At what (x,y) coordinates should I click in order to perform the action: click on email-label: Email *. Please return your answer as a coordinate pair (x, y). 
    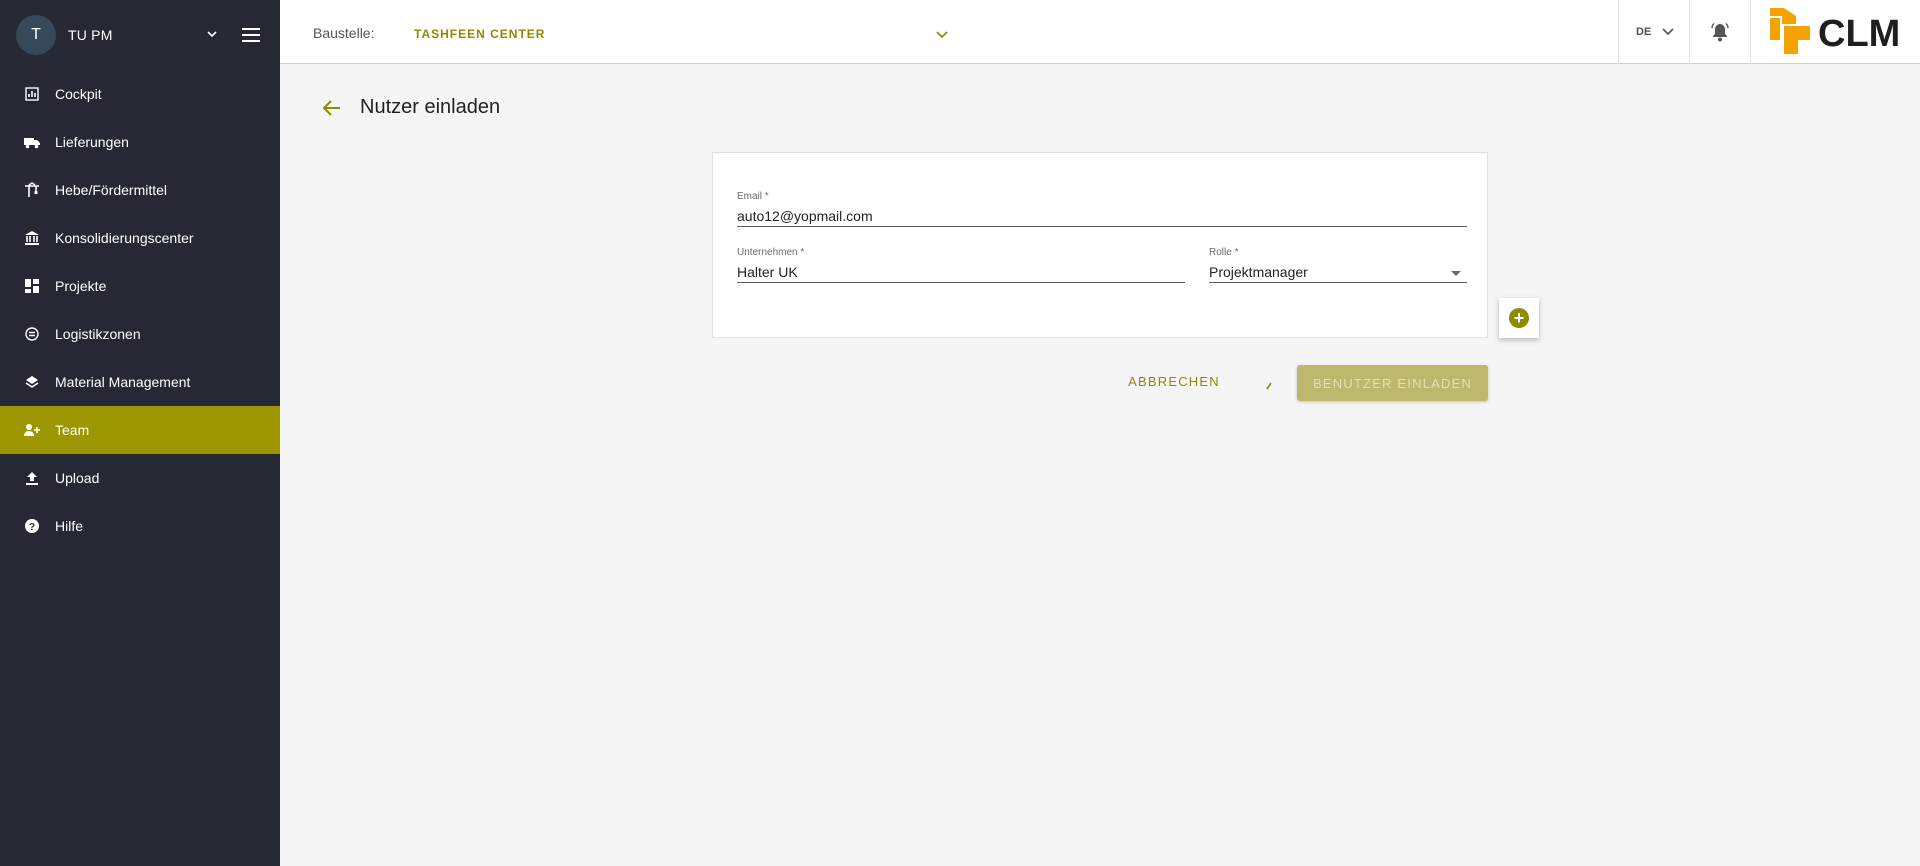
    Looking at the image, I should click on (753, 196).